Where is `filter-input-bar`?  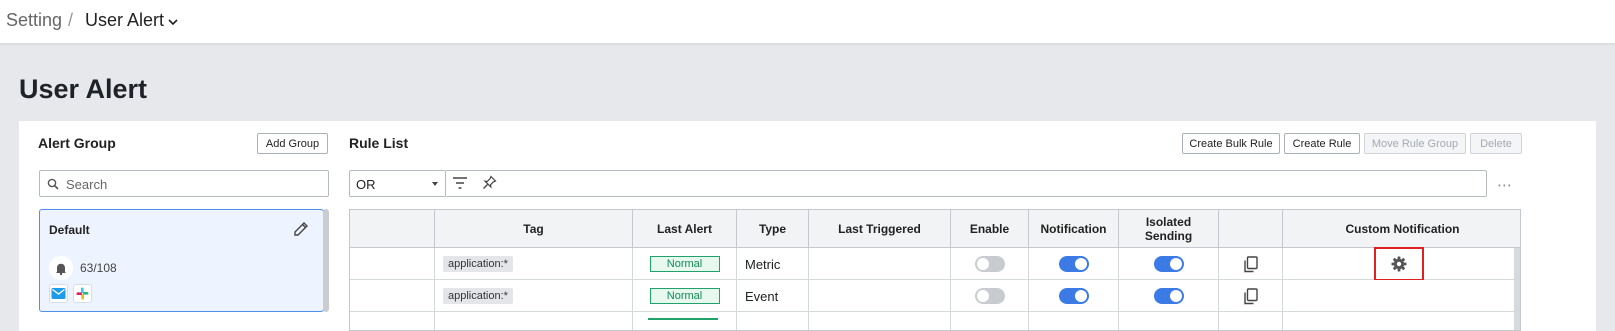
filter-input-bar is located at coordinates (966, 183).